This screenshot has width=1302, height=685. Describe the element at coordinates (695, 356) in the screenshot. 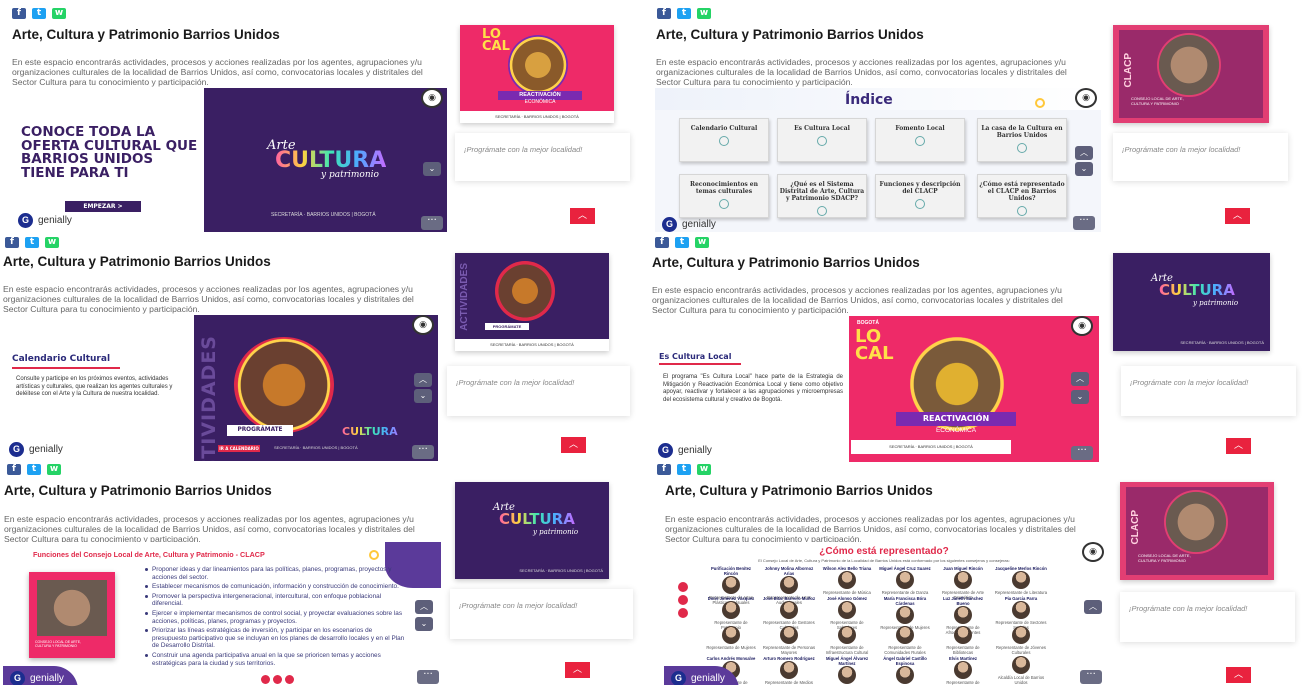

I see `section-title: Es Cultura Local` at that location.